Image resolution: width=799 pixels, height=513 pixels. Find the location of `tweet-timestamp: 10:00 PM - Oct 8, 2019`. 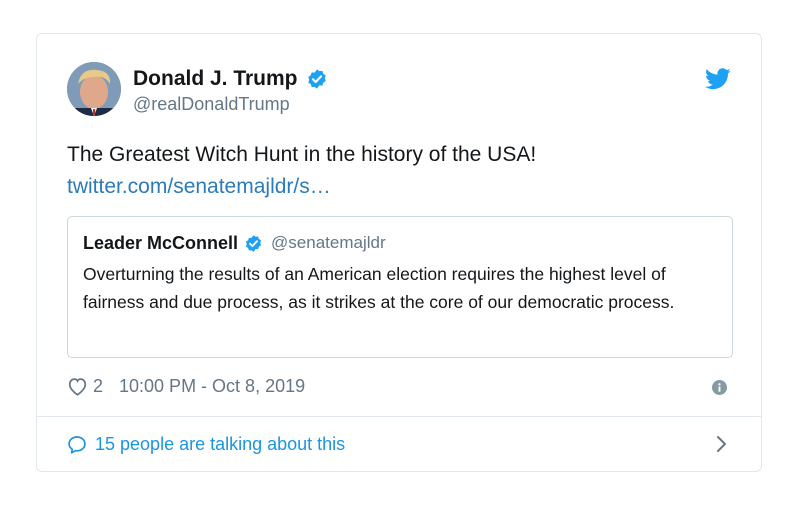

tweet-timestamp: 10:00 PM - Oct 8, 2019 is located at coordinates (212, 386).